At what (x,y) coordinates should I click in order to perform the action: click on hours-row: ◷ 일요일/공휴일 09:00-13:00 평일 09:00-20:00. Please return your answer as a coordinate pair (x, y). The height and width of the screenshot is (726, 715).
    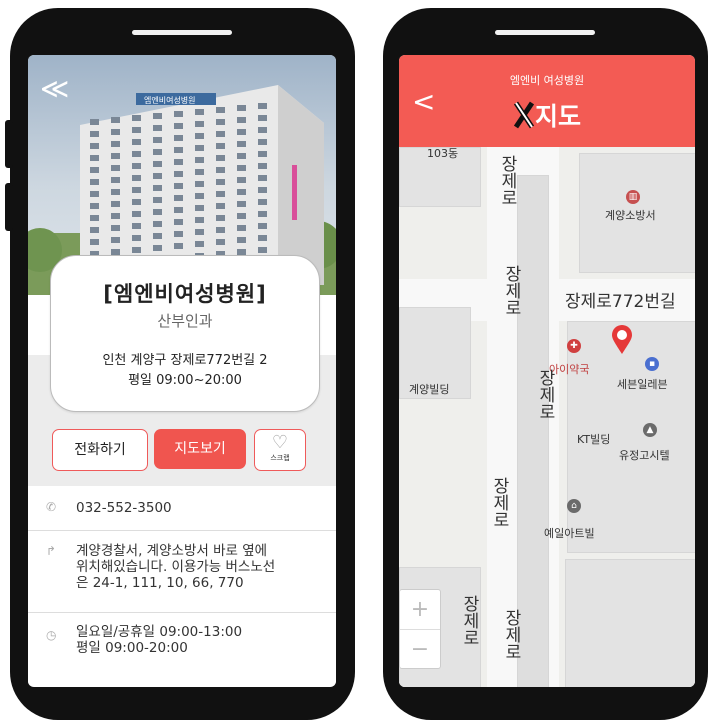
    Looking at the image, I should click on (182, 646).